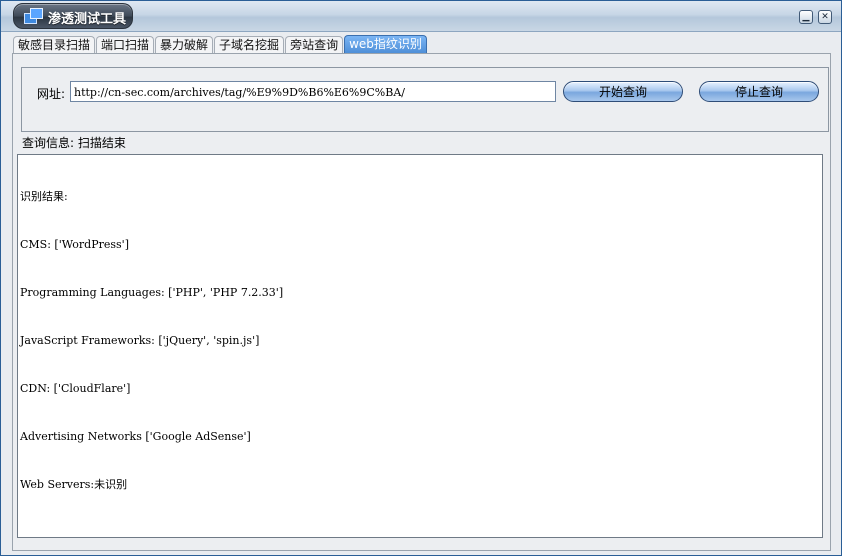 The image size is (842, 556). What do you see at coordinates (825, 17) in the screenshot?
I see `close-icon: ✕` at bounding box center [825, 17].